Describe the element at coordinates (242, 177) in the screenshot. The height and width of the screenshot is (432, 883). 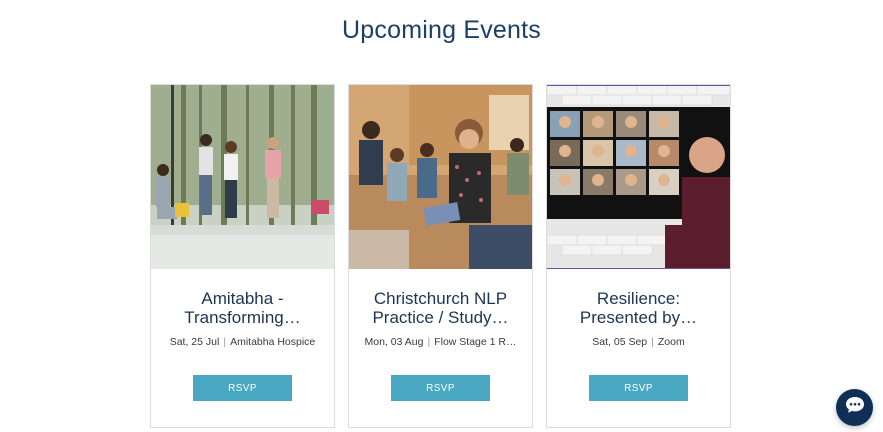
I see `event-image-group-forest` at that location.